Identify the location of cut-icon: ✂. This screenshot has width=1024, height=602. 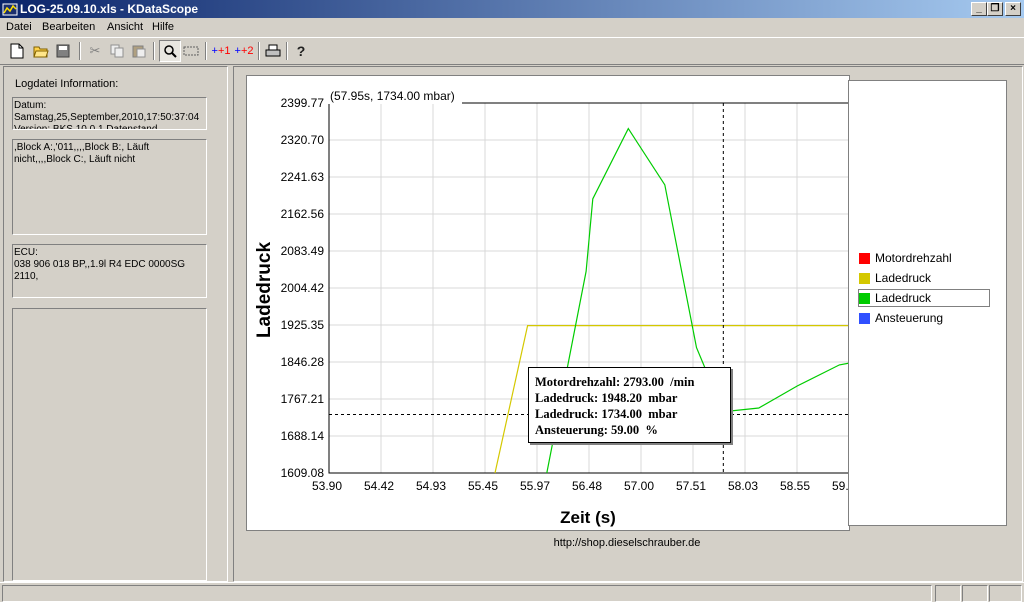
(95, 51).